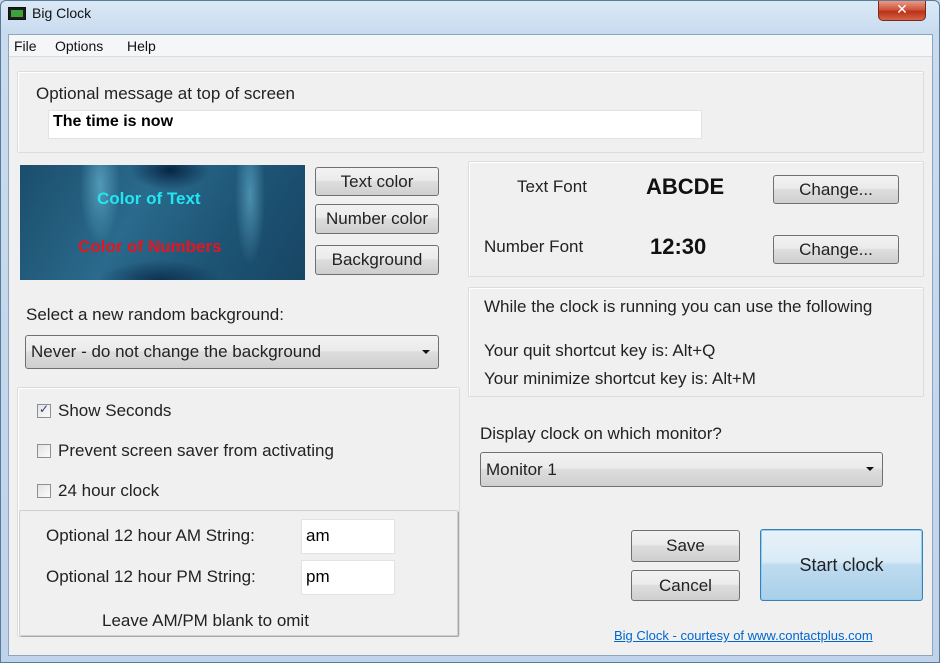 This screenshot has height=663, width=940. I want to click on pm-string-input: pm, so click(348, 577).